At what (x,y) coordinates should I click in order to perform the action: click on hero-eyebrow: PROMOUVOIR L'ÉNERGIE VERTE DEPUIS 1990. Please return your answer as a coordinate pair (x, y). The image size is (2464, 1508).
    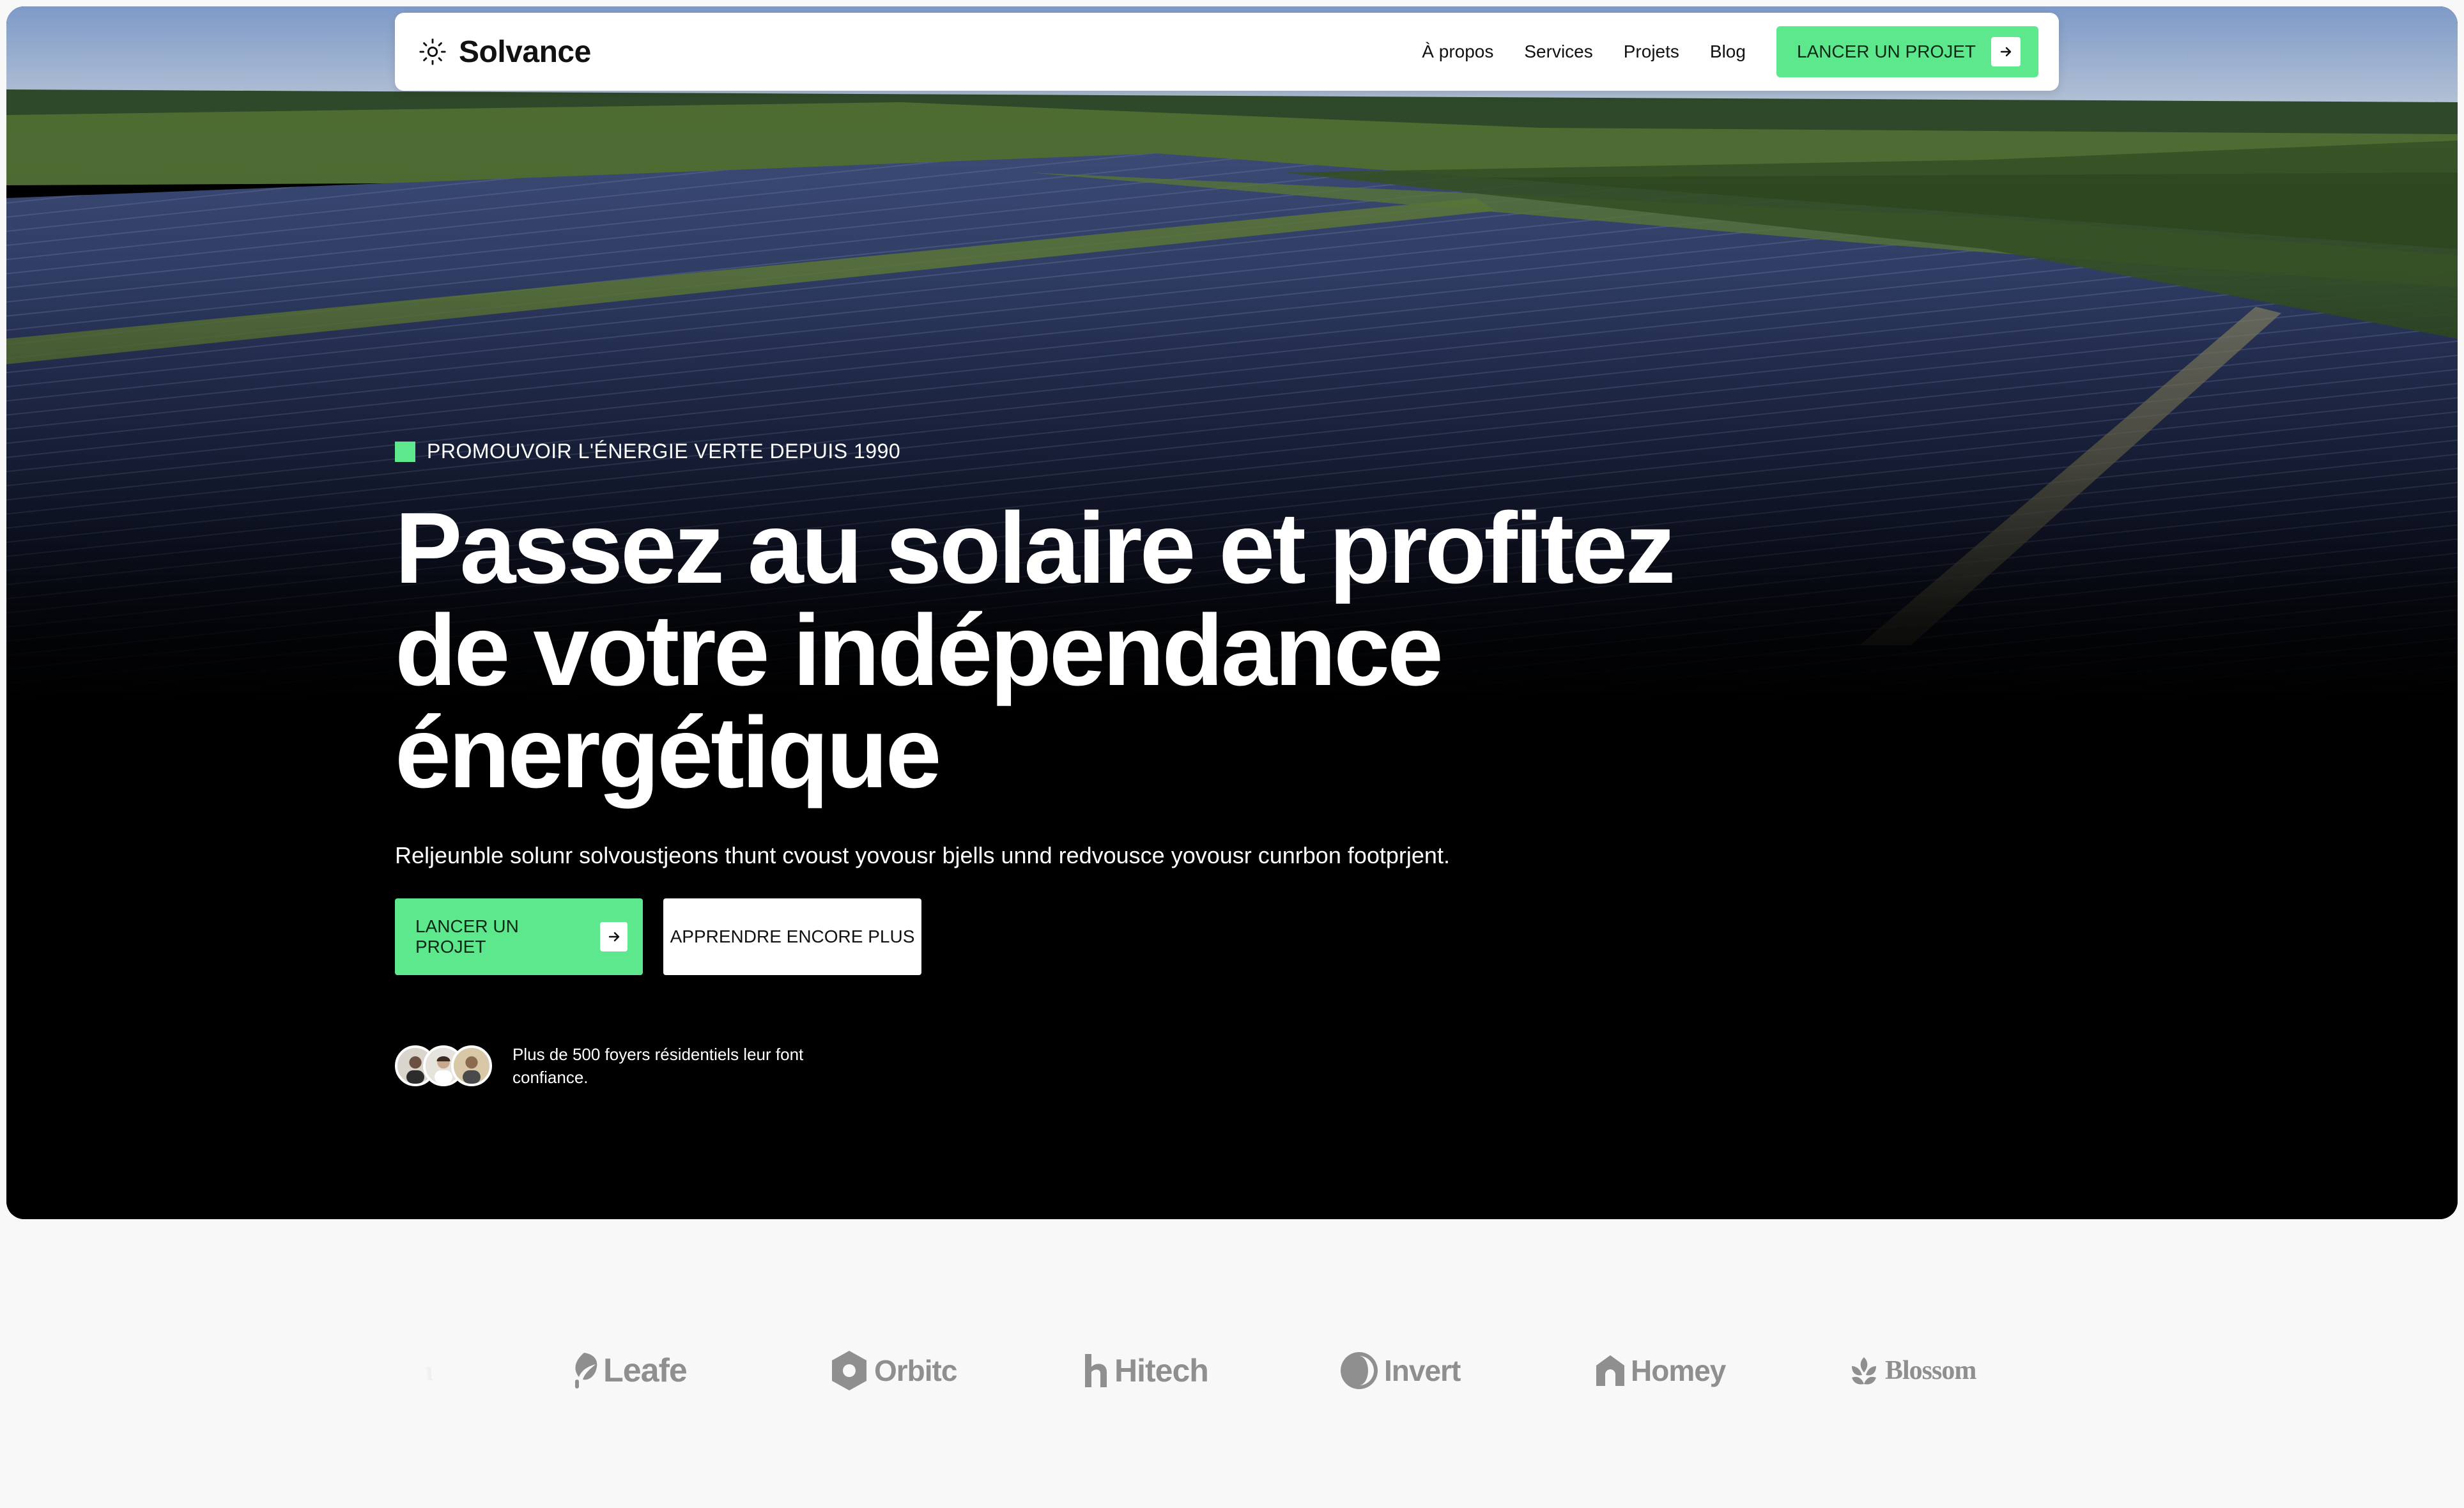
    Looking at the image, I should click on (647, 451).